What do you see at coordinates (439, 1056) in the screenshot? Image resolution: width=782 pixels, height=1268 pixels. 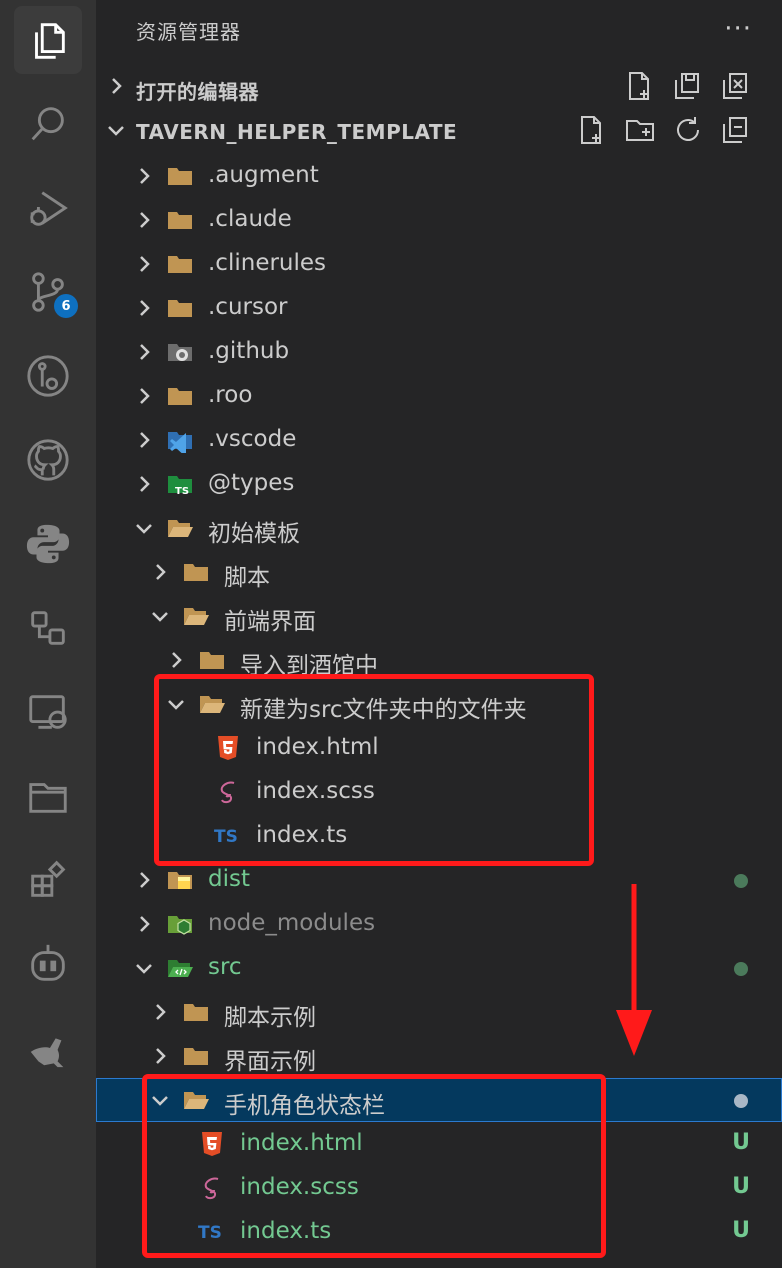 I see `tree-folder: 界面示例` at bounding box center [439, 1056].